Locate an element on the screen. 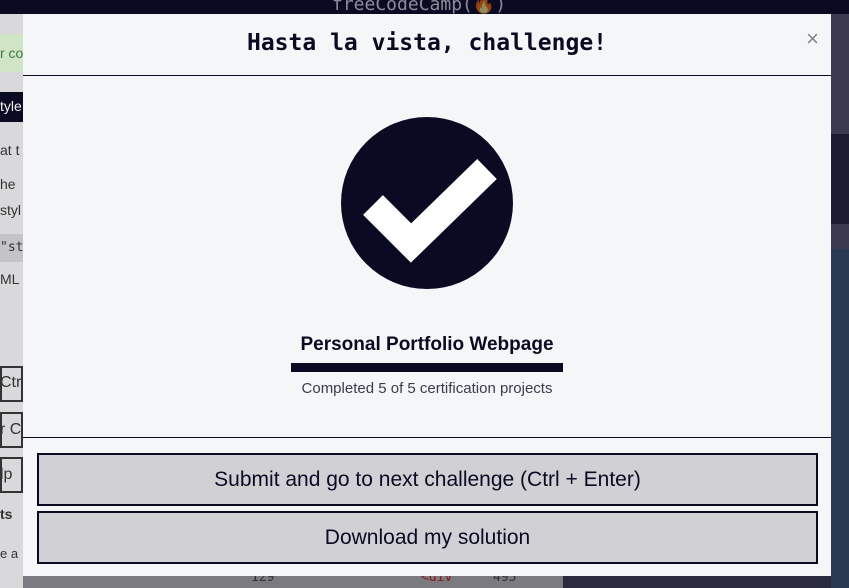 The image size is (849, 588). background-fragment: styl is located at coordinates (10, 210).